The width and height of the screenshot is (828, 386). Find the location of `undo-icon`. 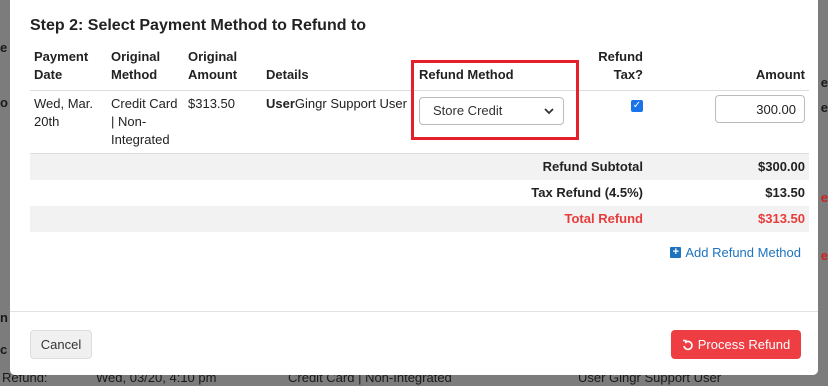

undo-icon is located at coordinates (687, 344).